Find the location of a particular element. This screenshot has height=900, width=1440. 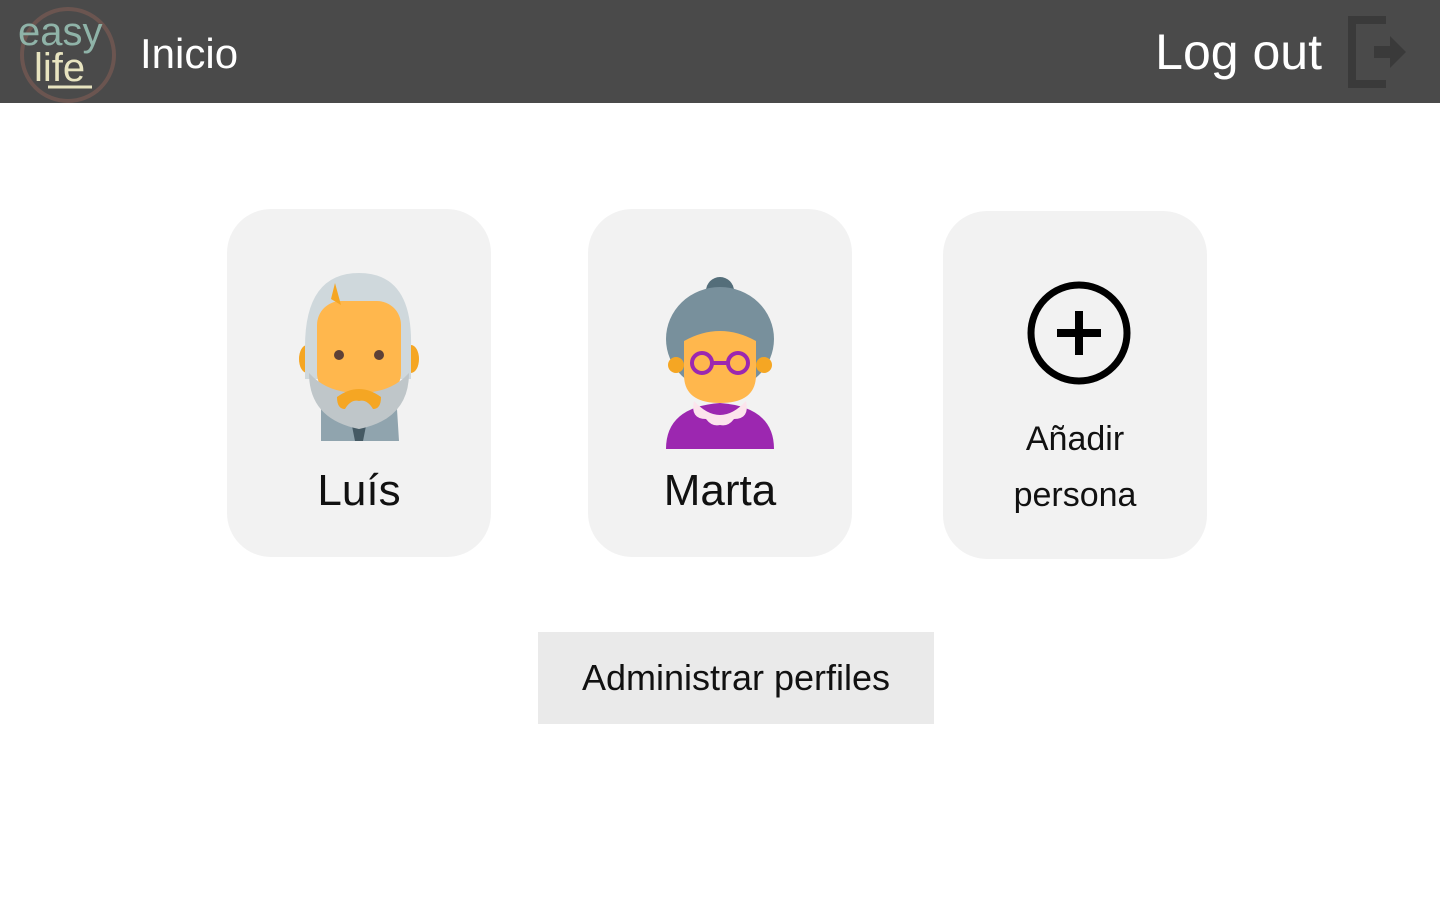

logout-icon is located at coordinates (1378, 52).